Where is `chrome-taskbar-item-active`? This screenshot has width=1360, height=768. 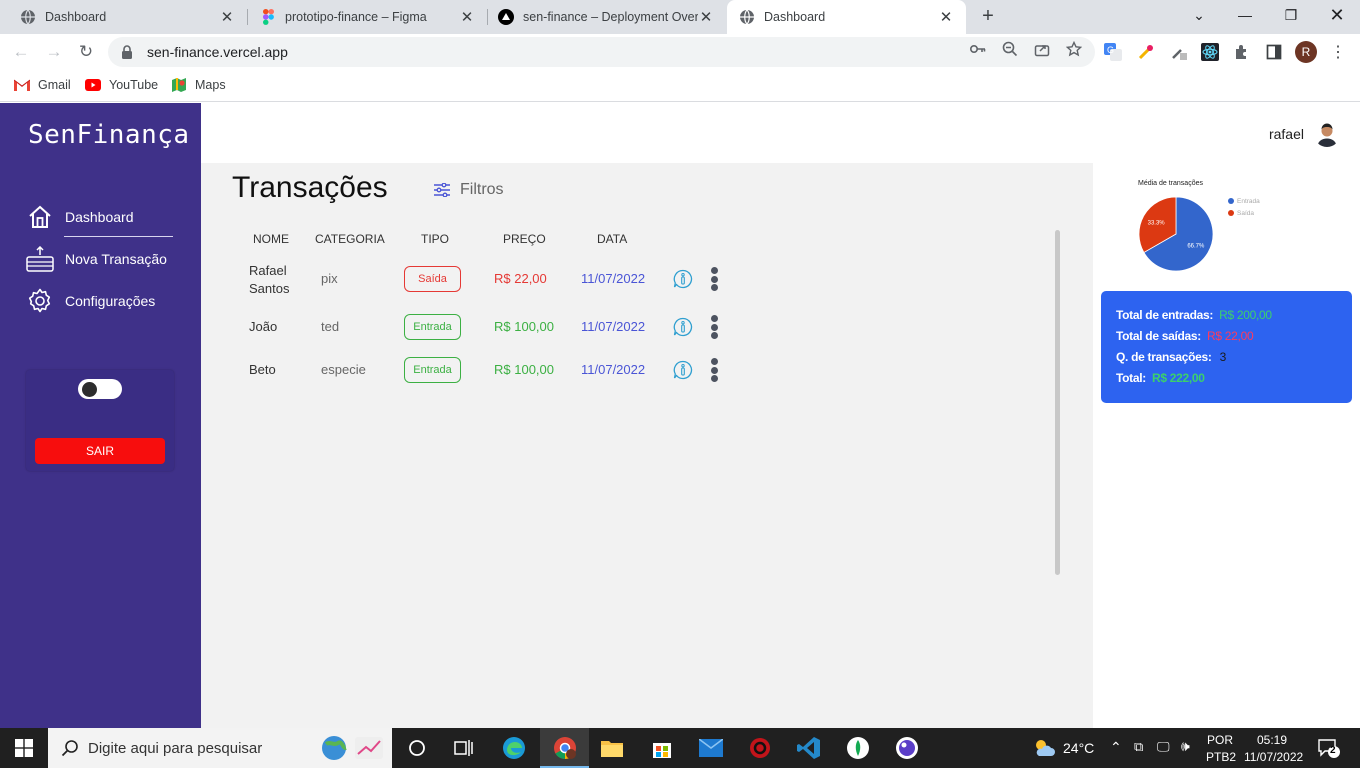 chrome-taskbar-item-active is located at coordinates (564, 748).